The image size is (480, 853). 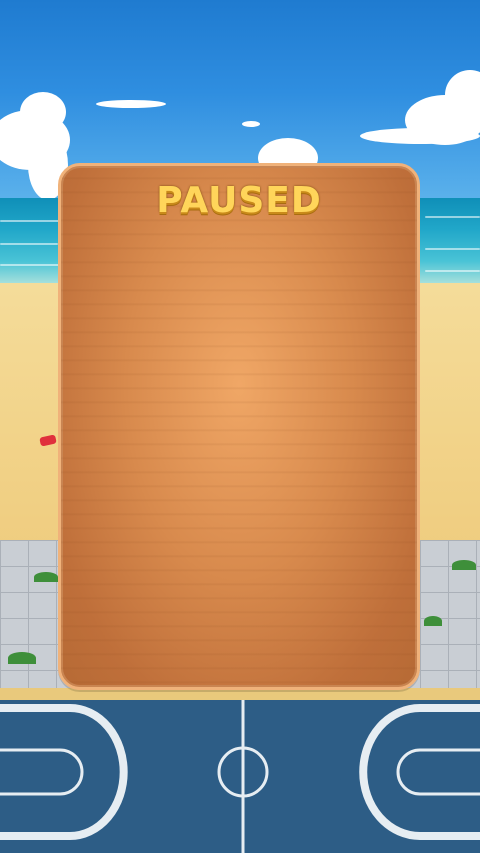 What do you see at coordinates (239, 200) in the screenshot?
I see `pause-title: PAUSED` at bounding box center [239, 200].